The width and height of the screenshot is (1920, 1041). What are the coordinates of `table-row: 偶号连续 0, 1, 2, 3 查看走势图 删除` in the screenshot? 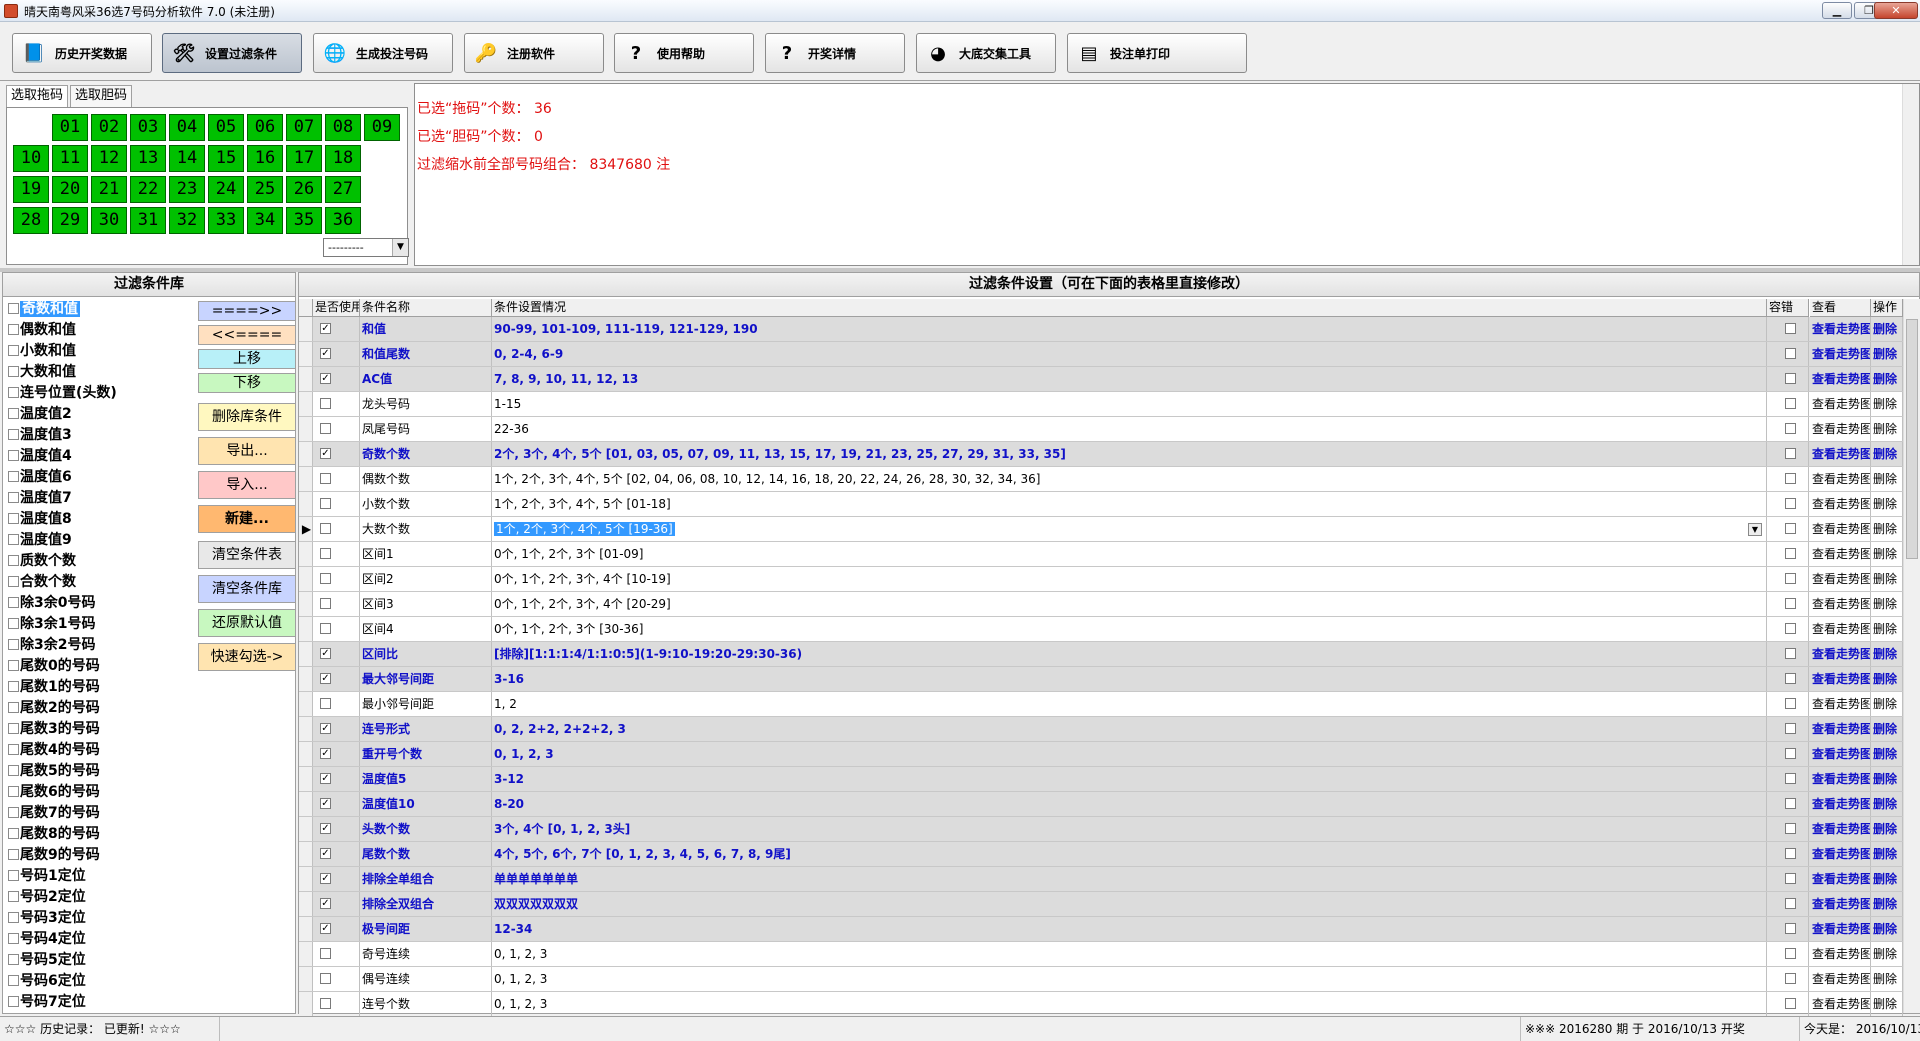 It's located at (1101, 979).